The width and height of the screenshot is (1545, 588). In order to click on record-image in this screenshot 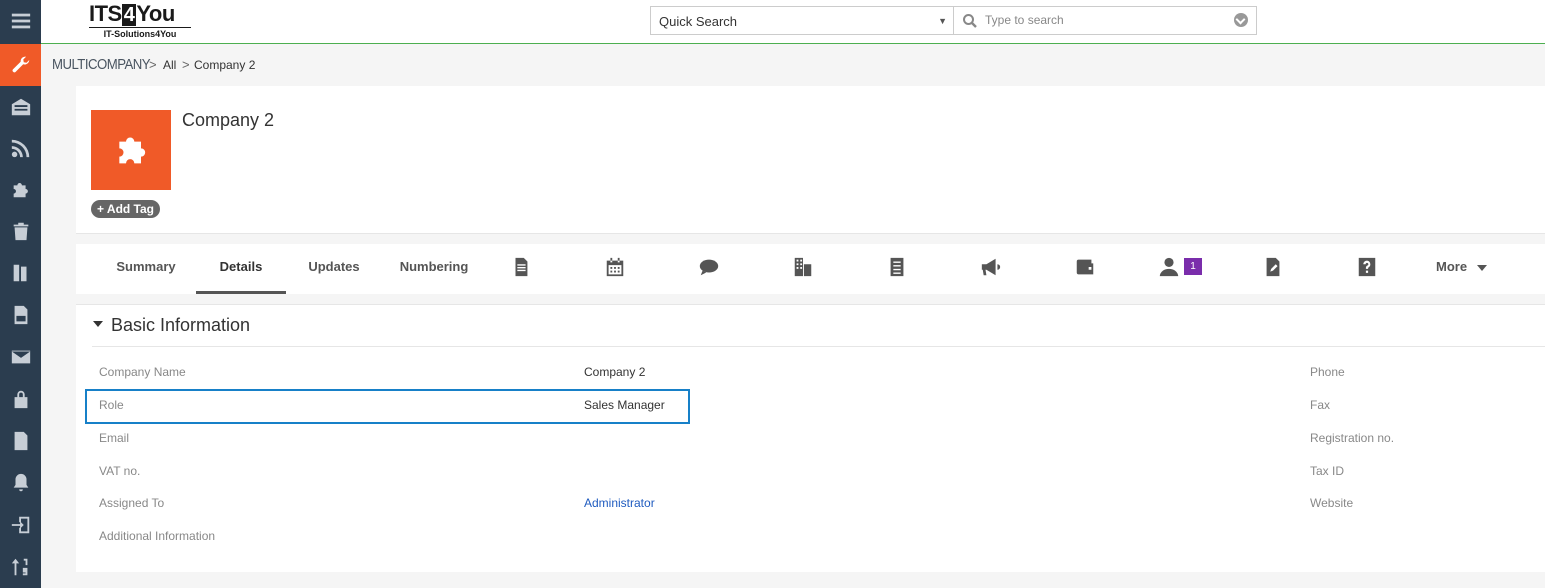, I will do `click(131, 150)`.